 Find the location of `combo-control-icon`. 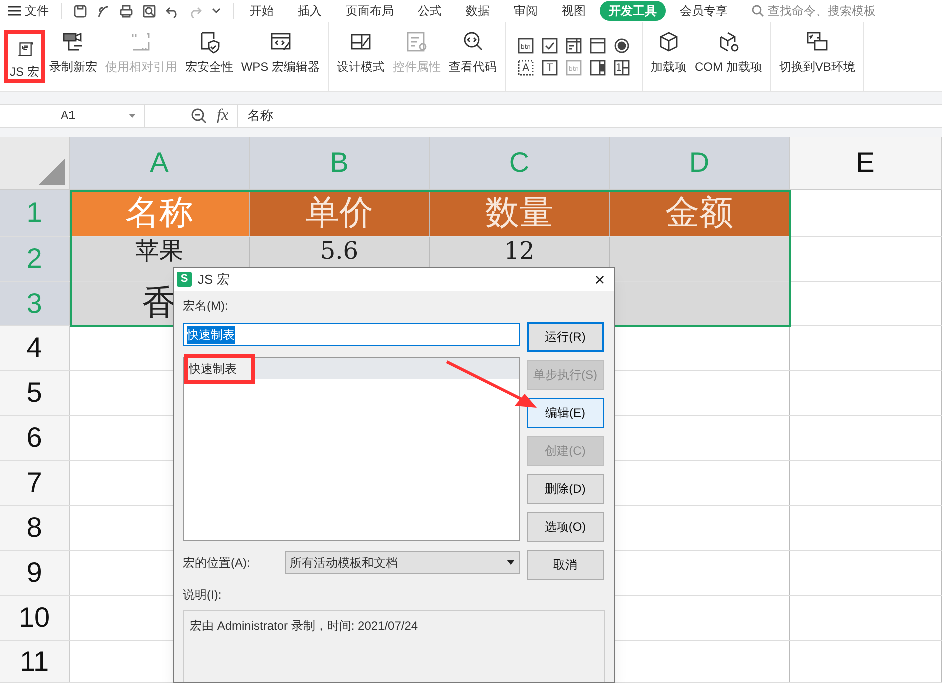

combo-control-icon is located at coordinates (574, 46).